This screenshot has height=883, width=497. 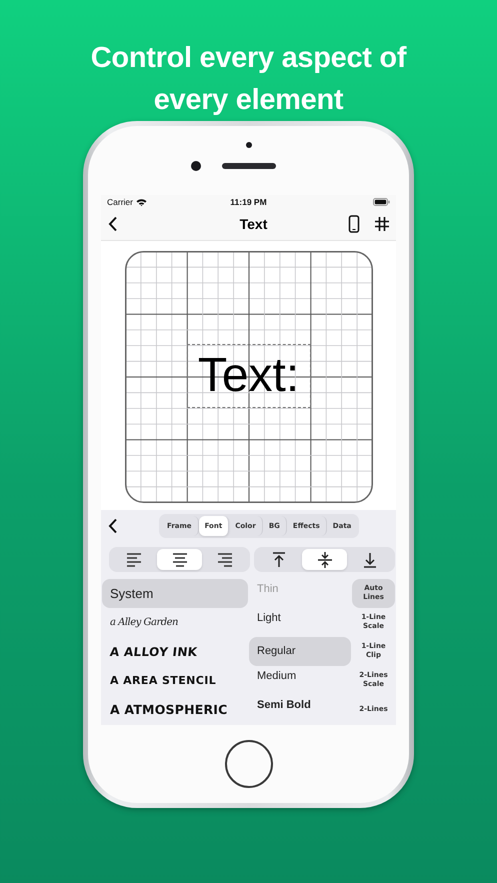 What do you see at coordinates (248, 764) in the screenshot?
I see `home-button` at bounding box center [248, 764].